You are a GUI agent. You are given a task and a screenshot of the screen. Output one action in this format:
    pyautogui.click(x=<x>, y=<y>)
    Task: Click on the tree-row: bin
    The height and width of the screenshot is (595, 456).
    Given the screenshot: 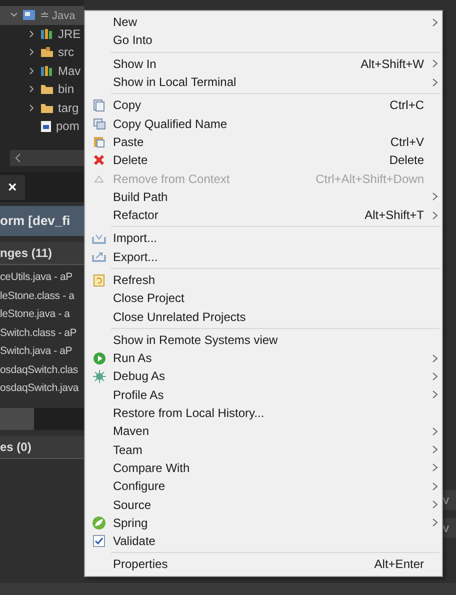 What is the action you would take?
    pyautogui.click(x=42, y=89)
    